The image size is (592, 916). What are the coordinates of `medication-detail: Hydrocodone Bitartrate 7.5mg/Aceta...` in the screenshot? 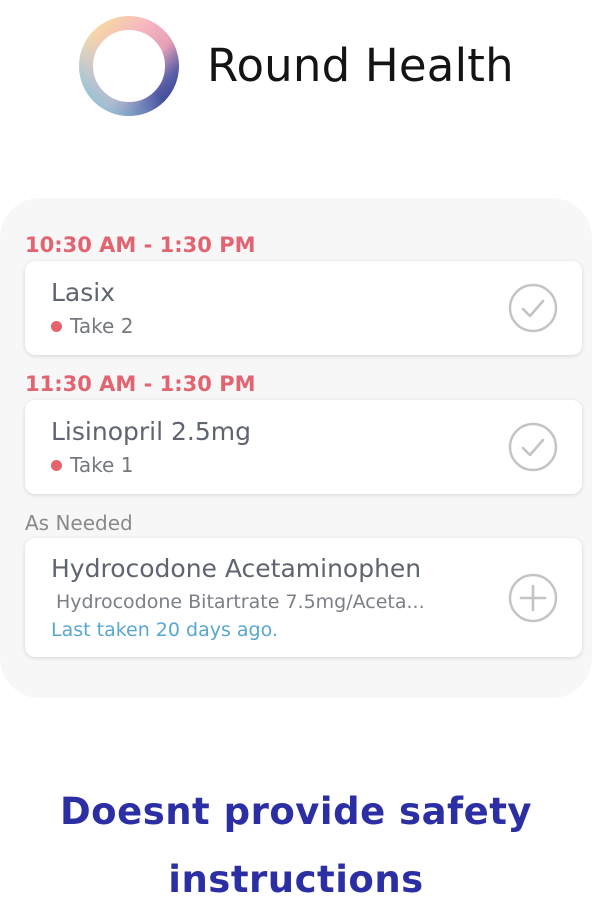 It's located at (240, 602).